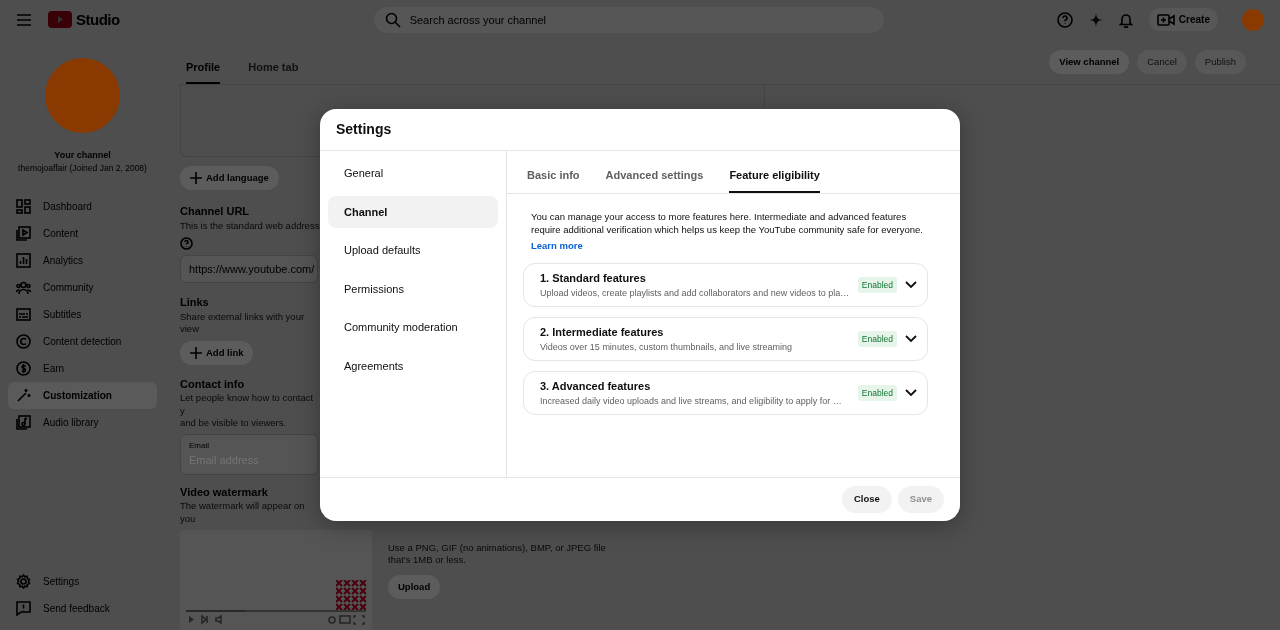 The image size is (1280, 630). I want to click on feature-card: 2. Intermediate features Videos over 15 minutes, custom thumbnails, and live streaming Enabled, so click(725, 339).